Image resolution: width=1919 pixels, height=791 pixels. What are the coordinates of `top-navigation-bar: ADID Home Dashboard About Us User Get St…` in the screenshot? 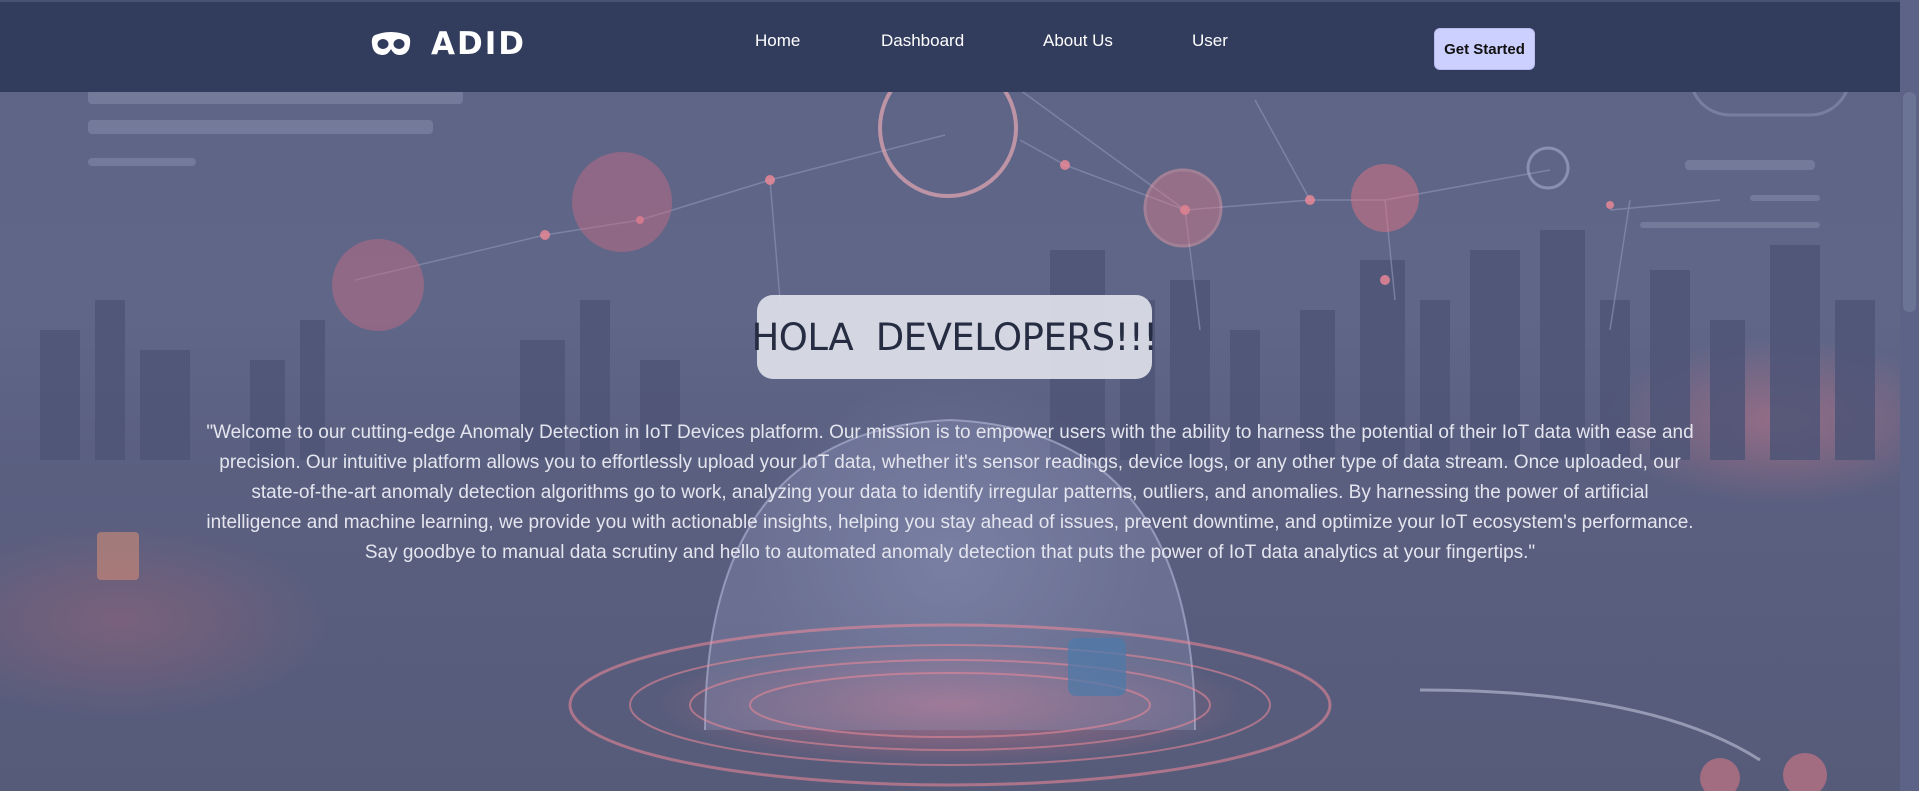 It's located at (950, 46).